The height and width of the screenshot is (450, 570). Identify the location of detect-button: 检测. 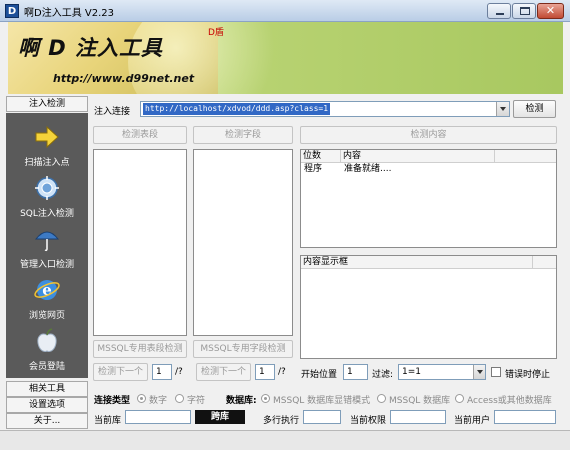
(534, 109).